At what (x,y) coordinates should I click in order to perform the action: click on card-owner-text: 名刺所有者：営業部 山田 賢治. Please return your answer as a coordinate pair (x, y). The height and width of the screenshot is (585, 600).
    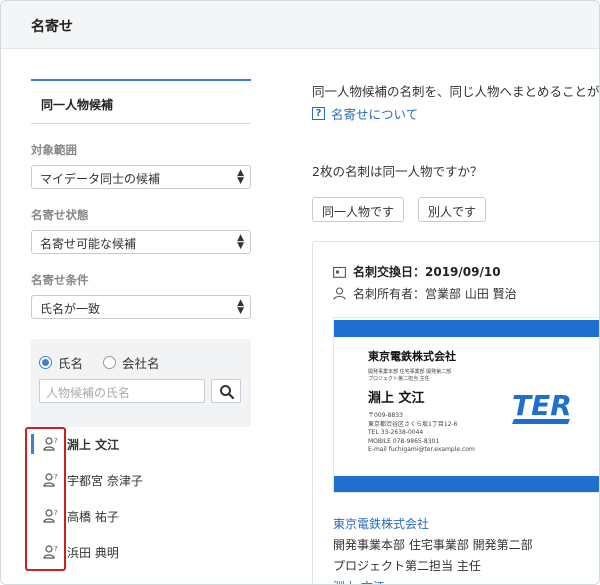
    Looking at the image, I should click on (435, 294).